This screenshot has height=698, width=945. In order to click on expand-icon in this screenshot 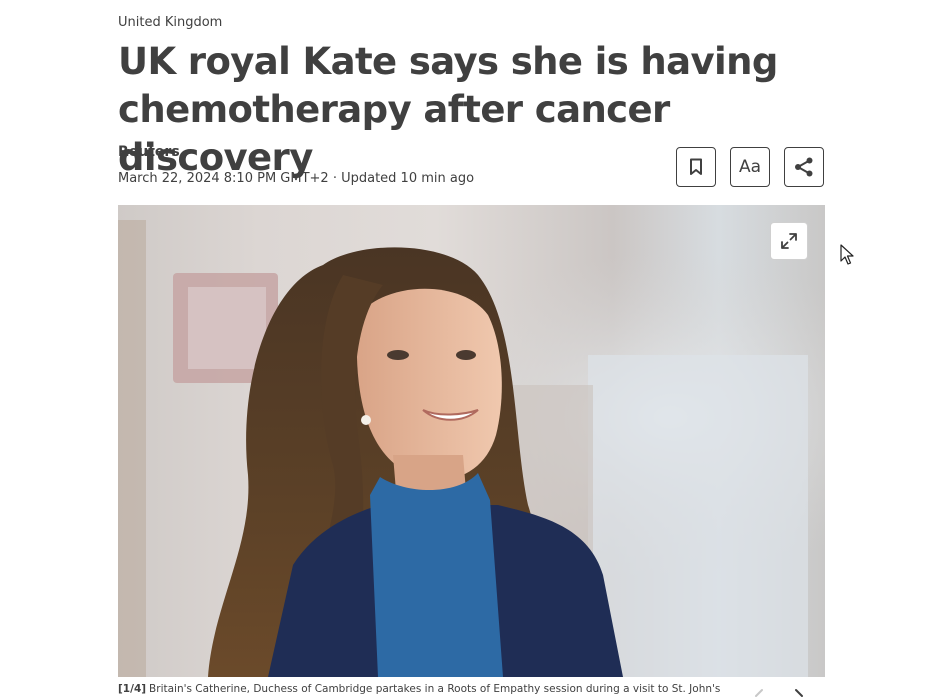, I will do `click(789, 241)`.